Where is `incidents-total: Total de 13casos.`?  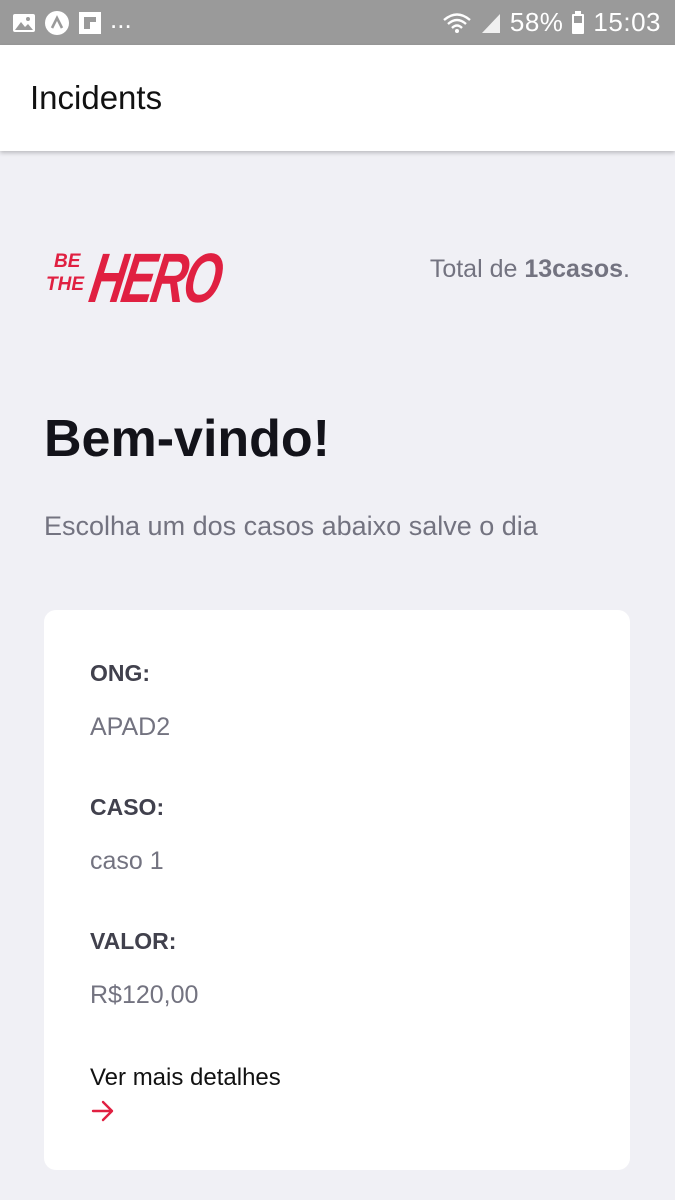 incidents-total: Total de 13casos. is located at coordinates (529, 268).